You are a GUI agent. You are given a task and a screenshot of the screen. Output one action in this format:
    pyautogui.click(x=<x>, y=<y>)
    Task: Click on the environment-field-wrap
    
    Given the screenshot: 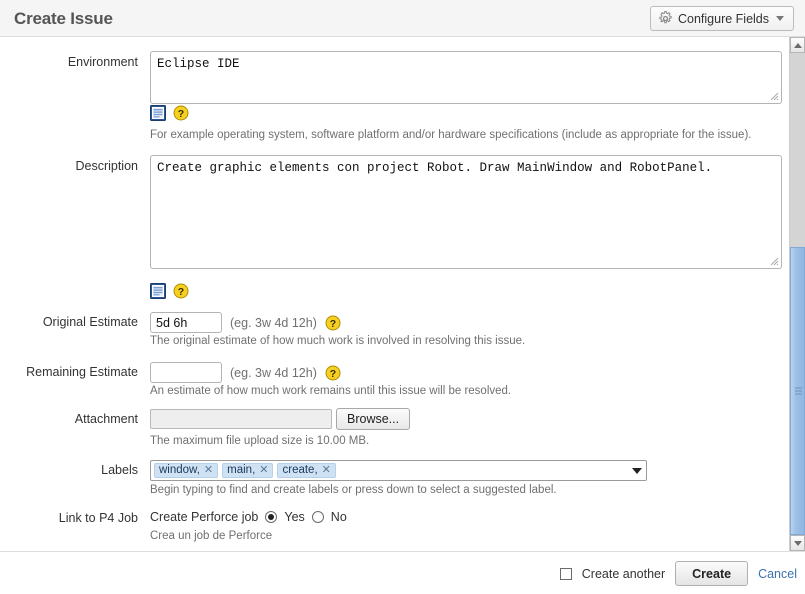 What is the action you would take?
    pyautogui.click(x=466, y=77)
    